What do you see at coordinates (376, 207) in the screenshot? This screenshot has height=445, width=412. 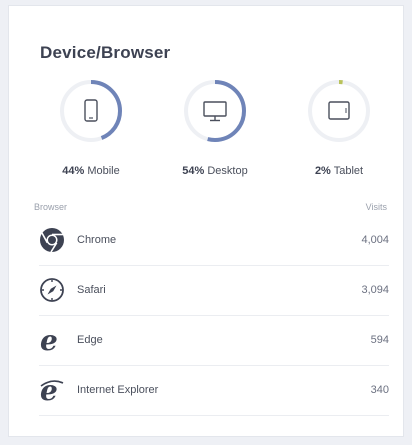 I see `column-header-visits: Visits` at bounding box center [376, 207].